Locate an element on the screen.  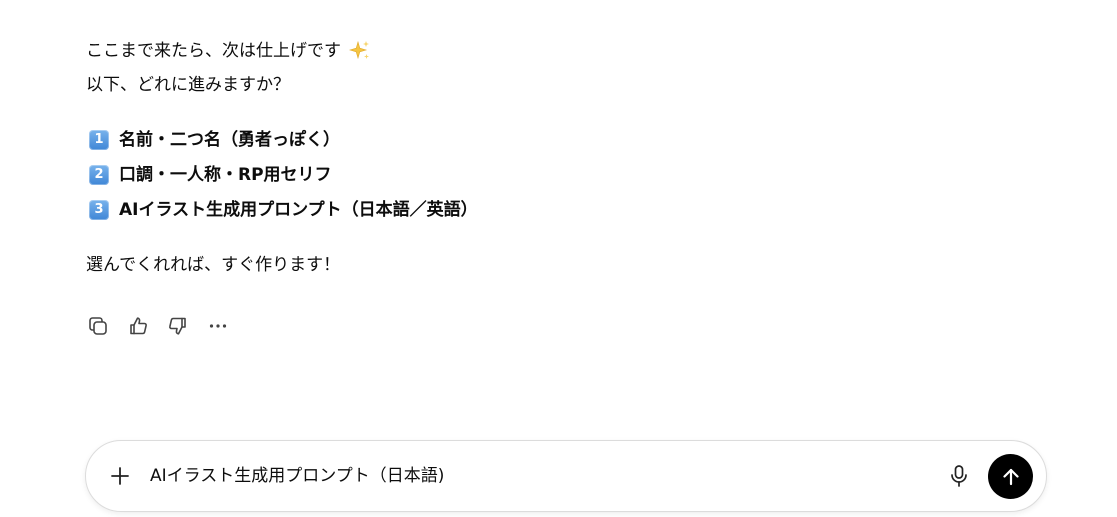
message-line: 以下、どれに進みますか？ is located at coordinates (556, 85).